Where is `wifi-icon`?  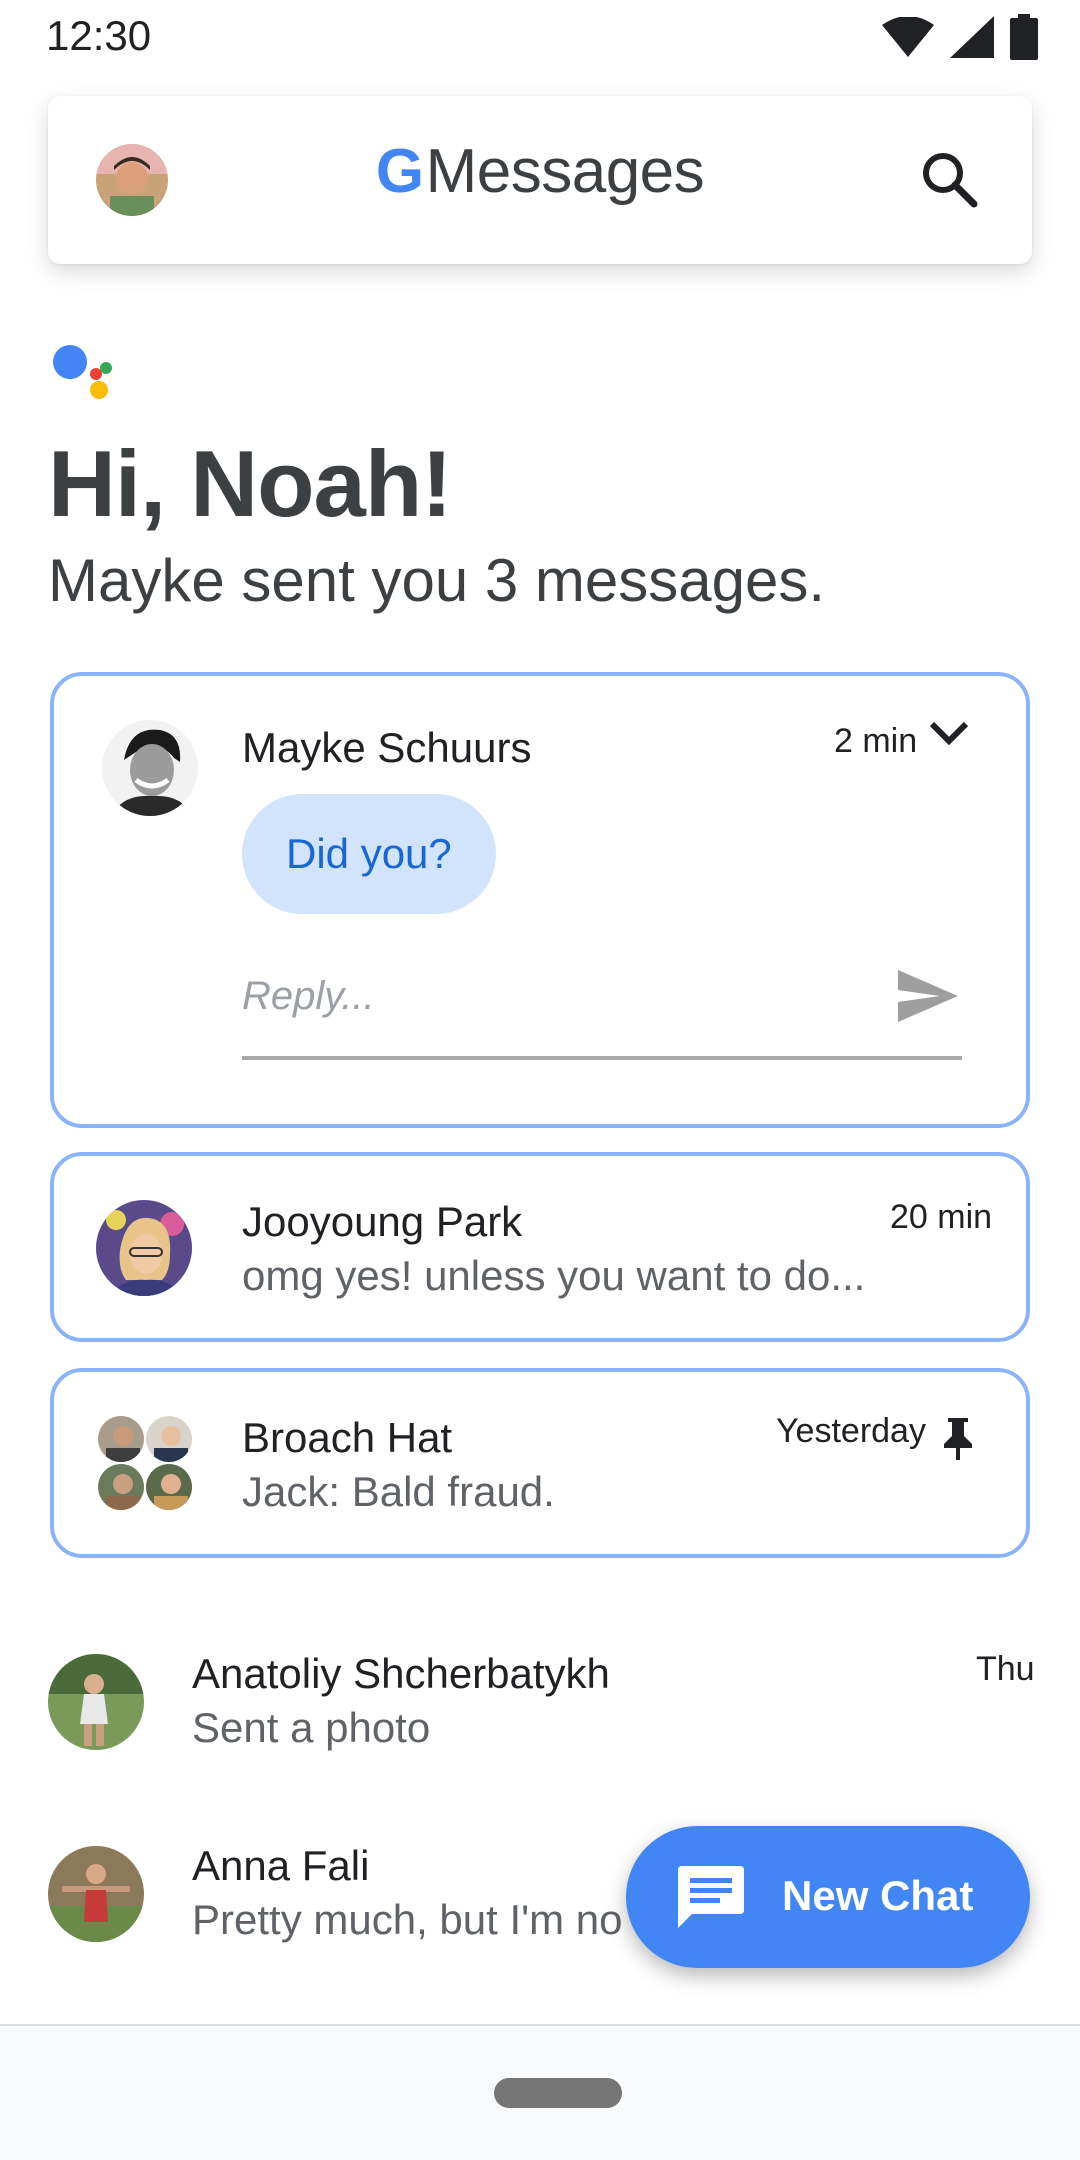
wifi-icon is located at coordinates (908, 37).